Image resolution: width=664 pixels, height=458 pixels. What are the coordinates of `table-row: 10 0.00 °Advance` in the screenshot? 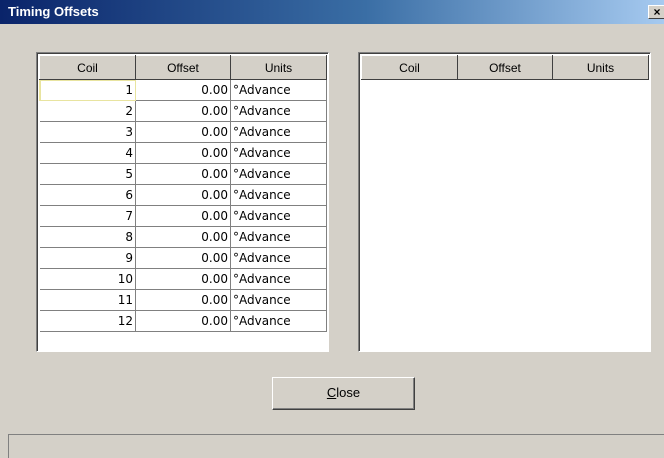 It's located at (183, 279).